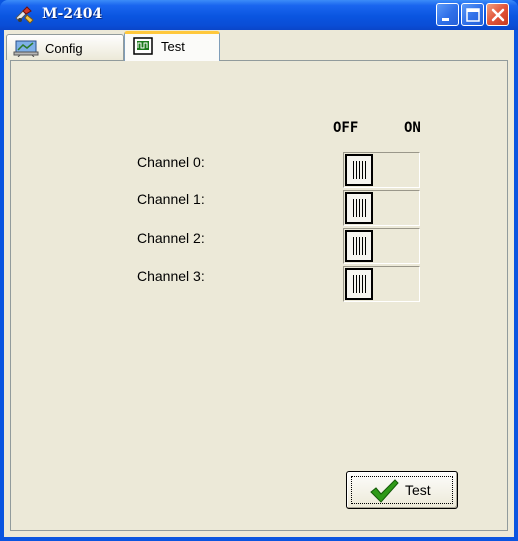 This screenshot has width=518, height=541. Describe the element at coordinates (171, 162) in the screenshot. I see `channel-0-label: Channel 0:` at that location.